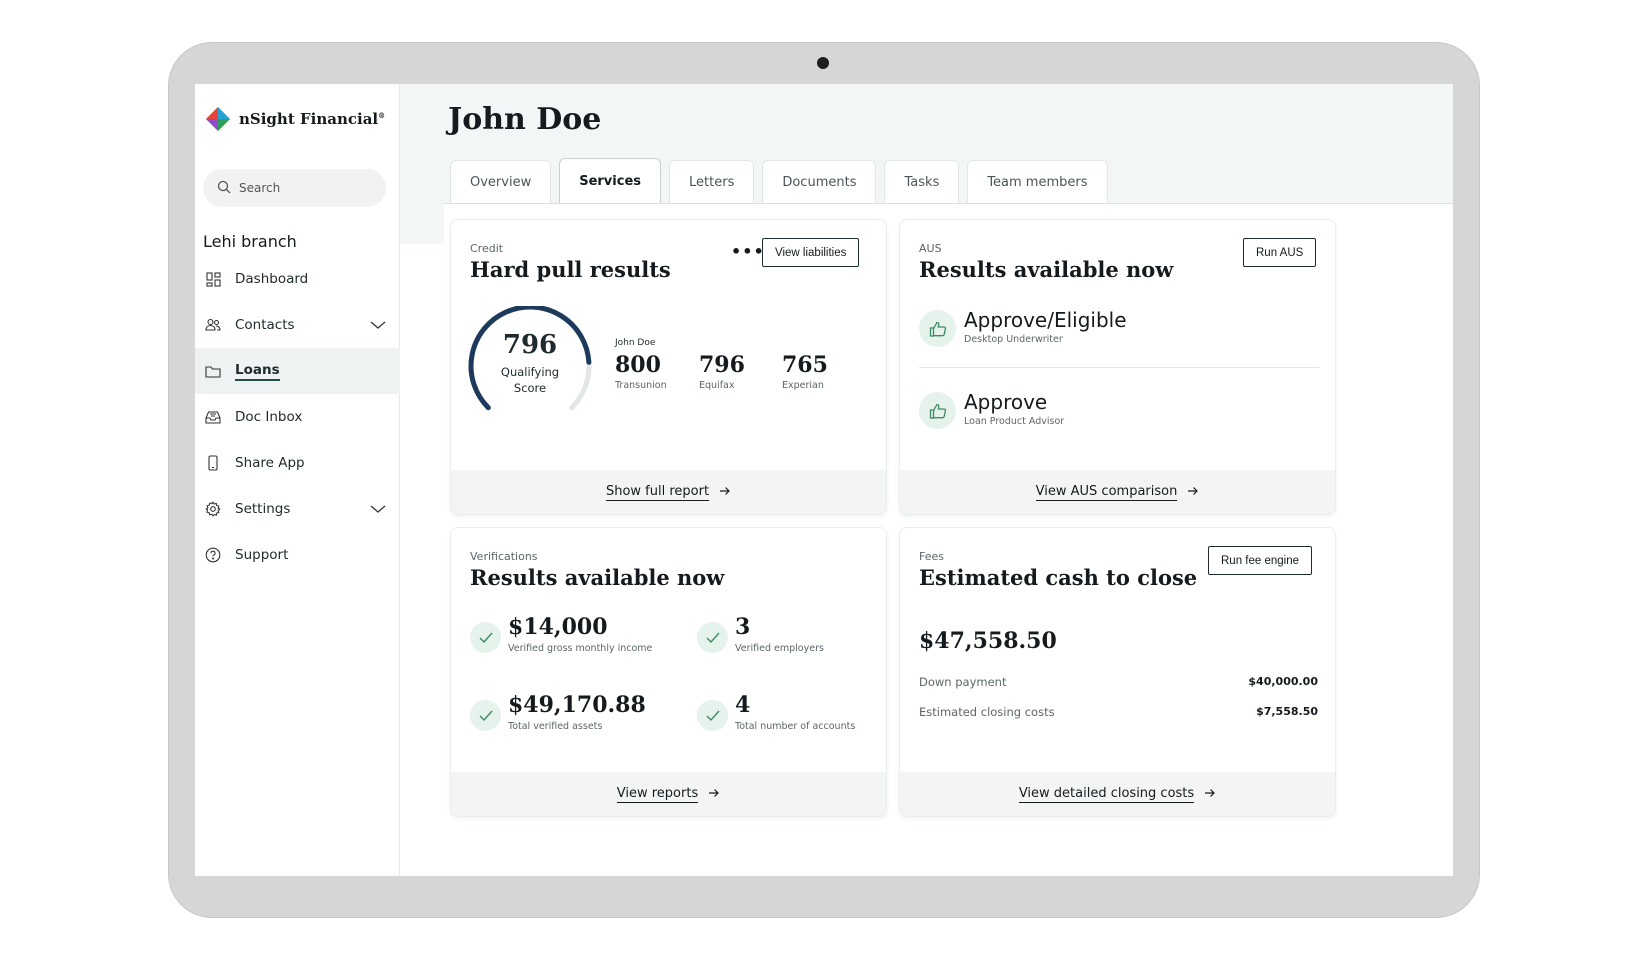 This screenshot has width=1640, height=955. I want to click on aus-eyebrow: AUS, so click(930, 248).